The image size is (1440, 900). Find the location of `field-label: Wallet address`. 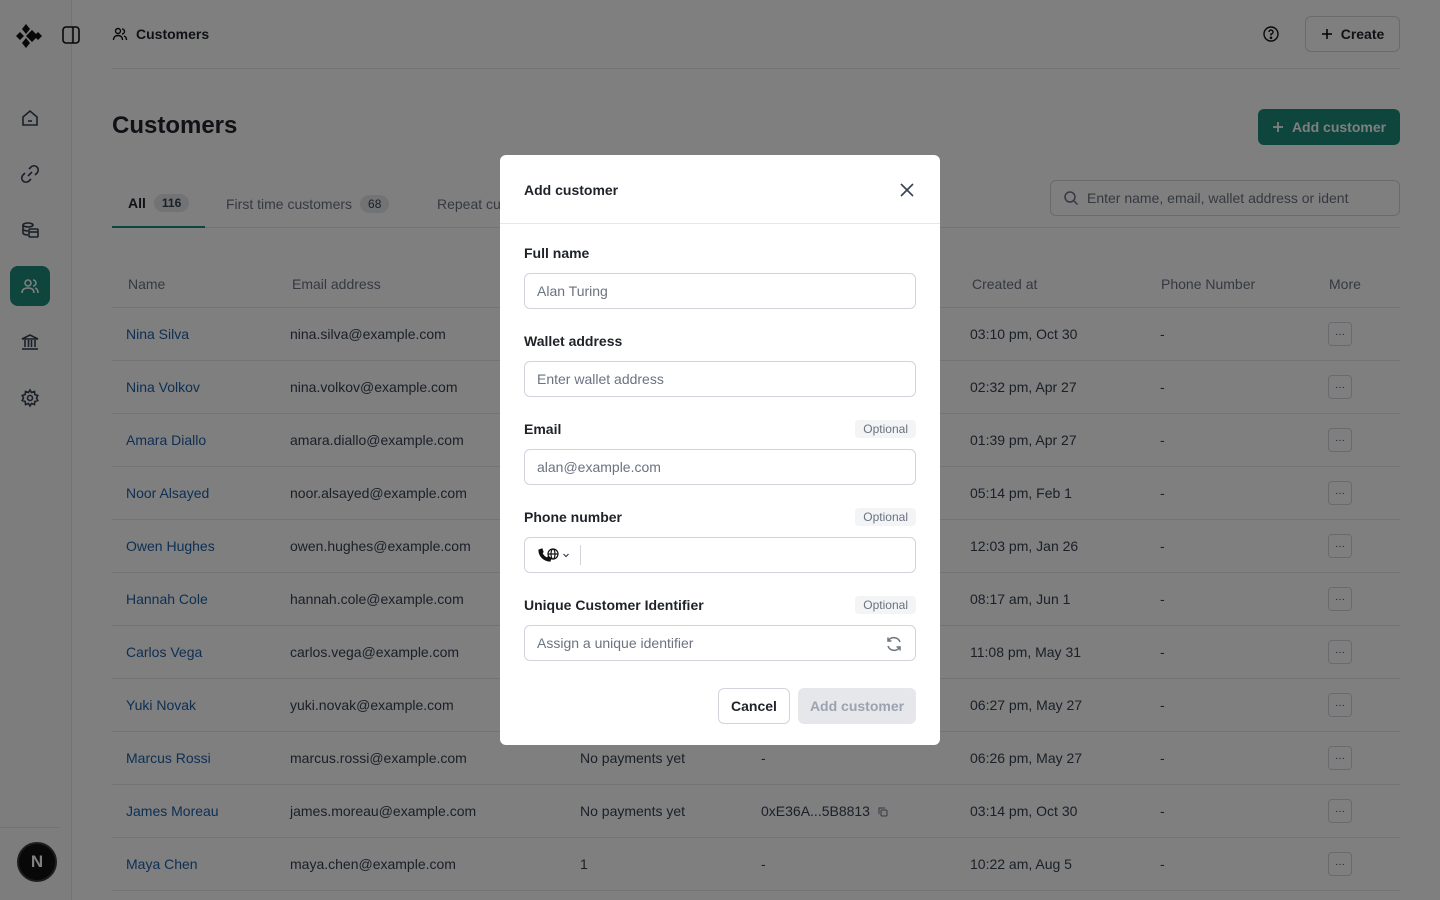

field-label: Wallet address is located at coordinates (720, 341).